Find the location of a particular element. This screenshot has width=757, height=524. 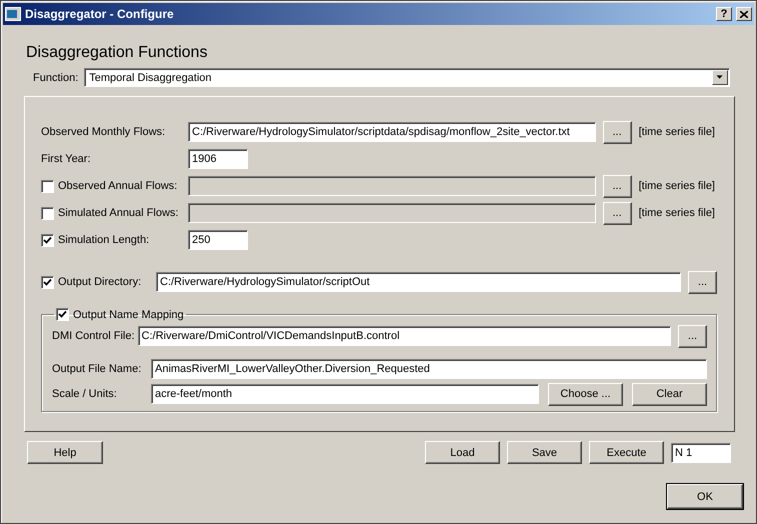

number-field: 250 is located at coordinates (218, 240).